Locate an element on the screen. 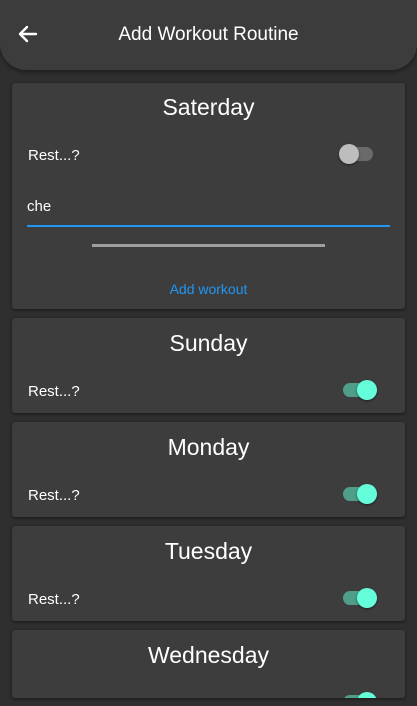 This screenshot has width=417, height=706. day-card-tuesday: Tuesday Rest...? is located at coordinates (208, 573).